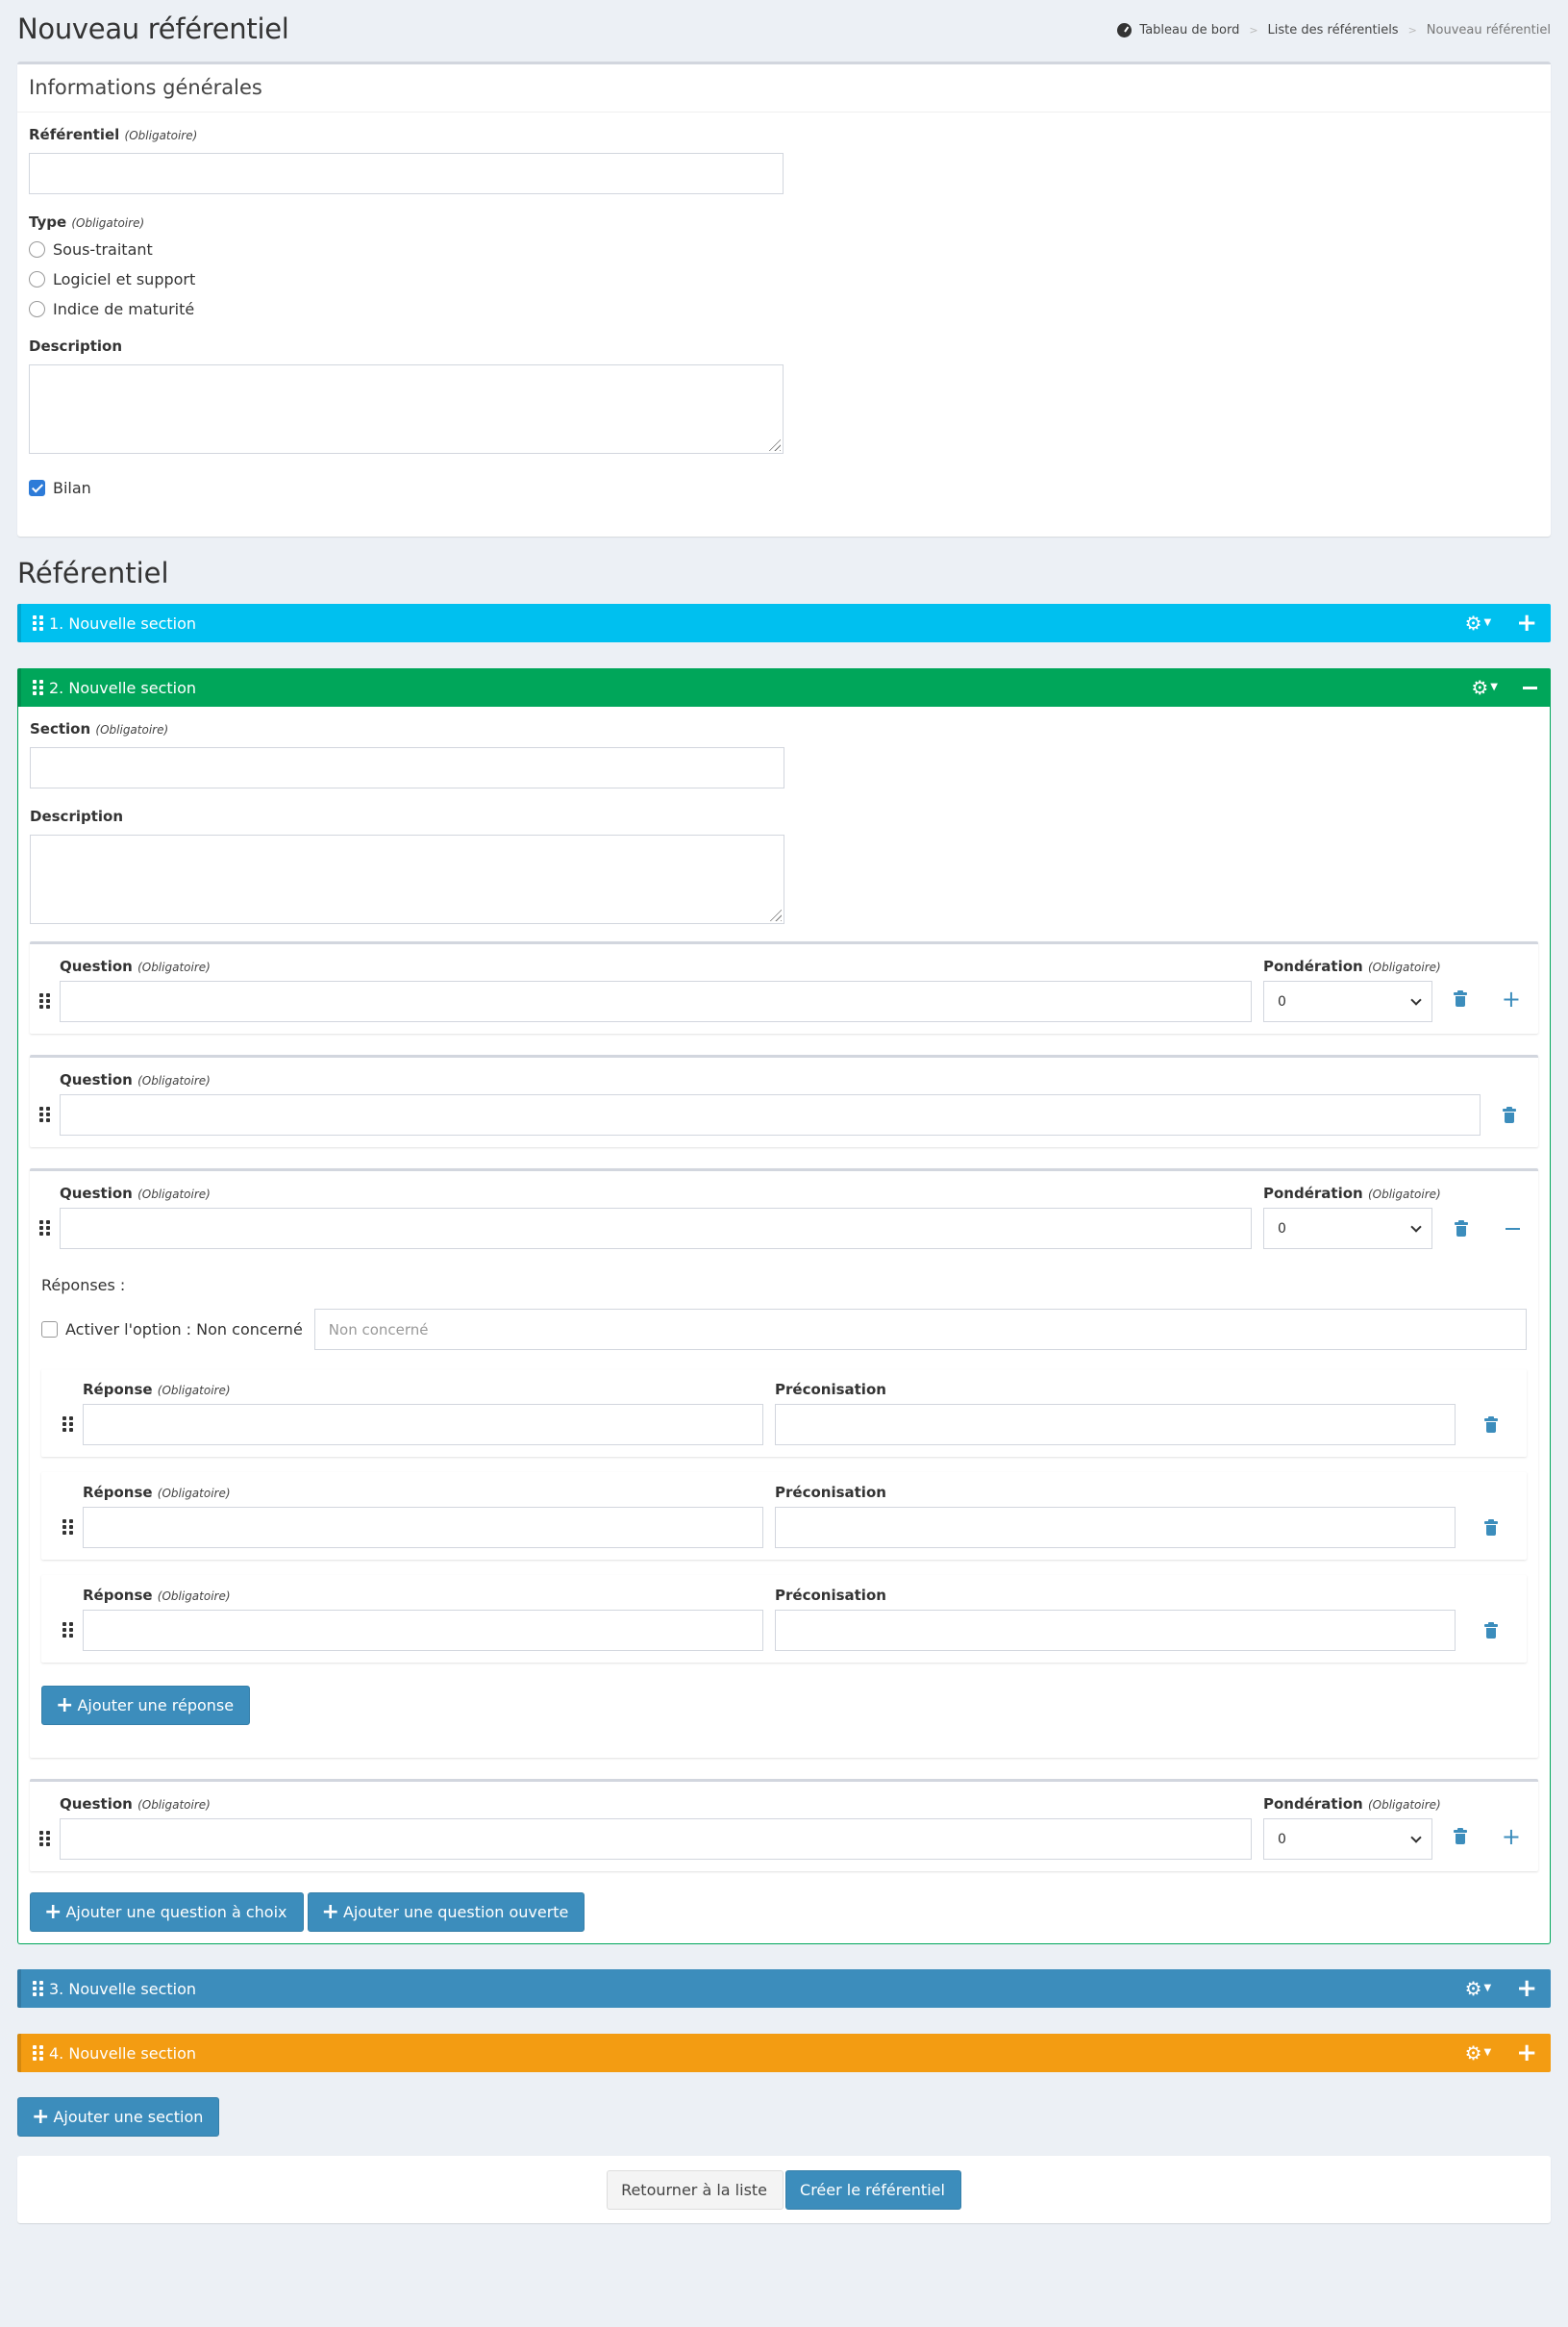  Describe the element at coordinates (1333, 31) in the screenshot. I see `breadcrumb-list: Liste des référentiels` at that location.